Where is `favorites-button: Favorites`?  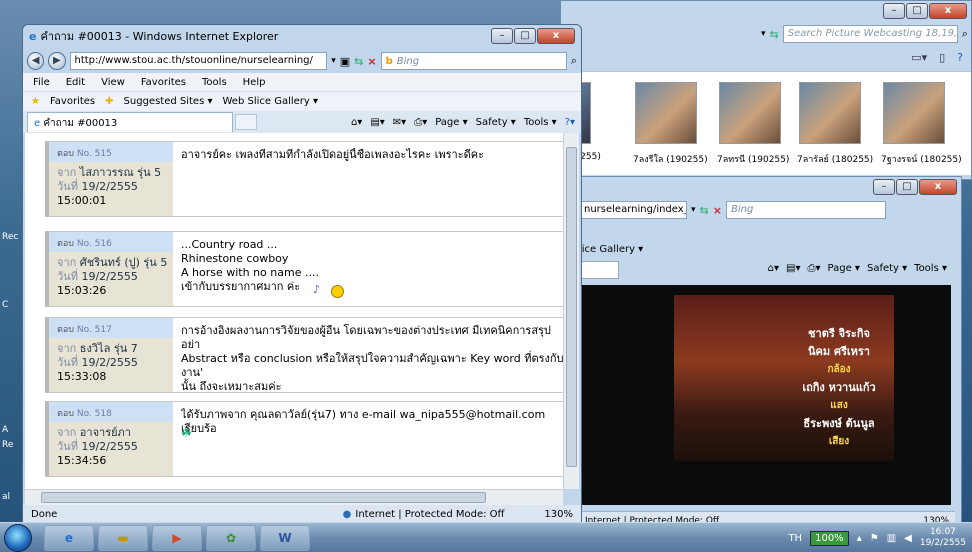
favorites-button: Favorites is located at coordinates (72, 101).